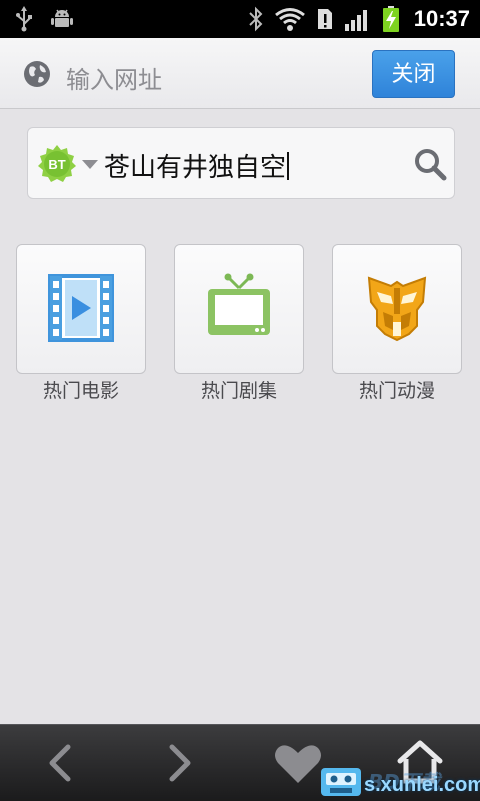  Describe the element at coordinates (180, 763) in the screenshot. I see `forward-icon` at that location.